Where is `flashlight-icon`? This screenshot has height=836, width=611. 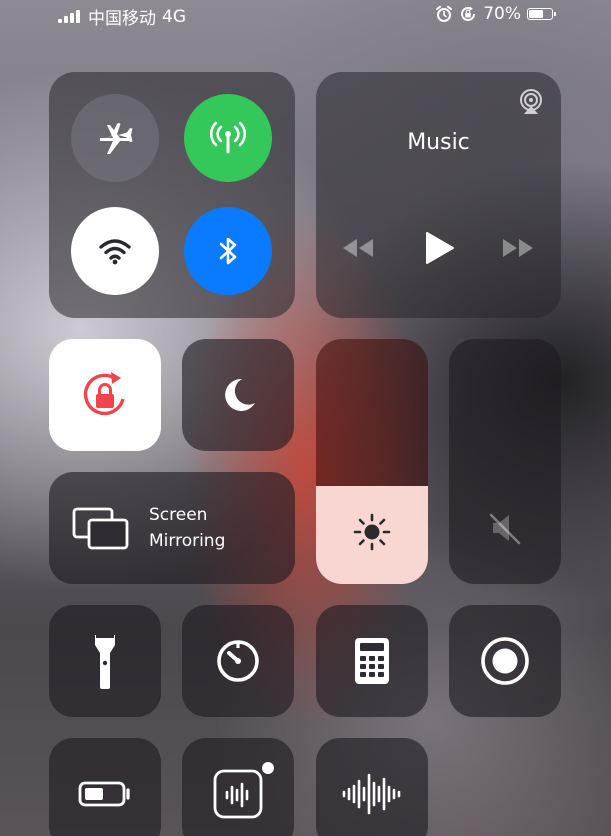 flashlight-icon is located at coordinates (105, 662).